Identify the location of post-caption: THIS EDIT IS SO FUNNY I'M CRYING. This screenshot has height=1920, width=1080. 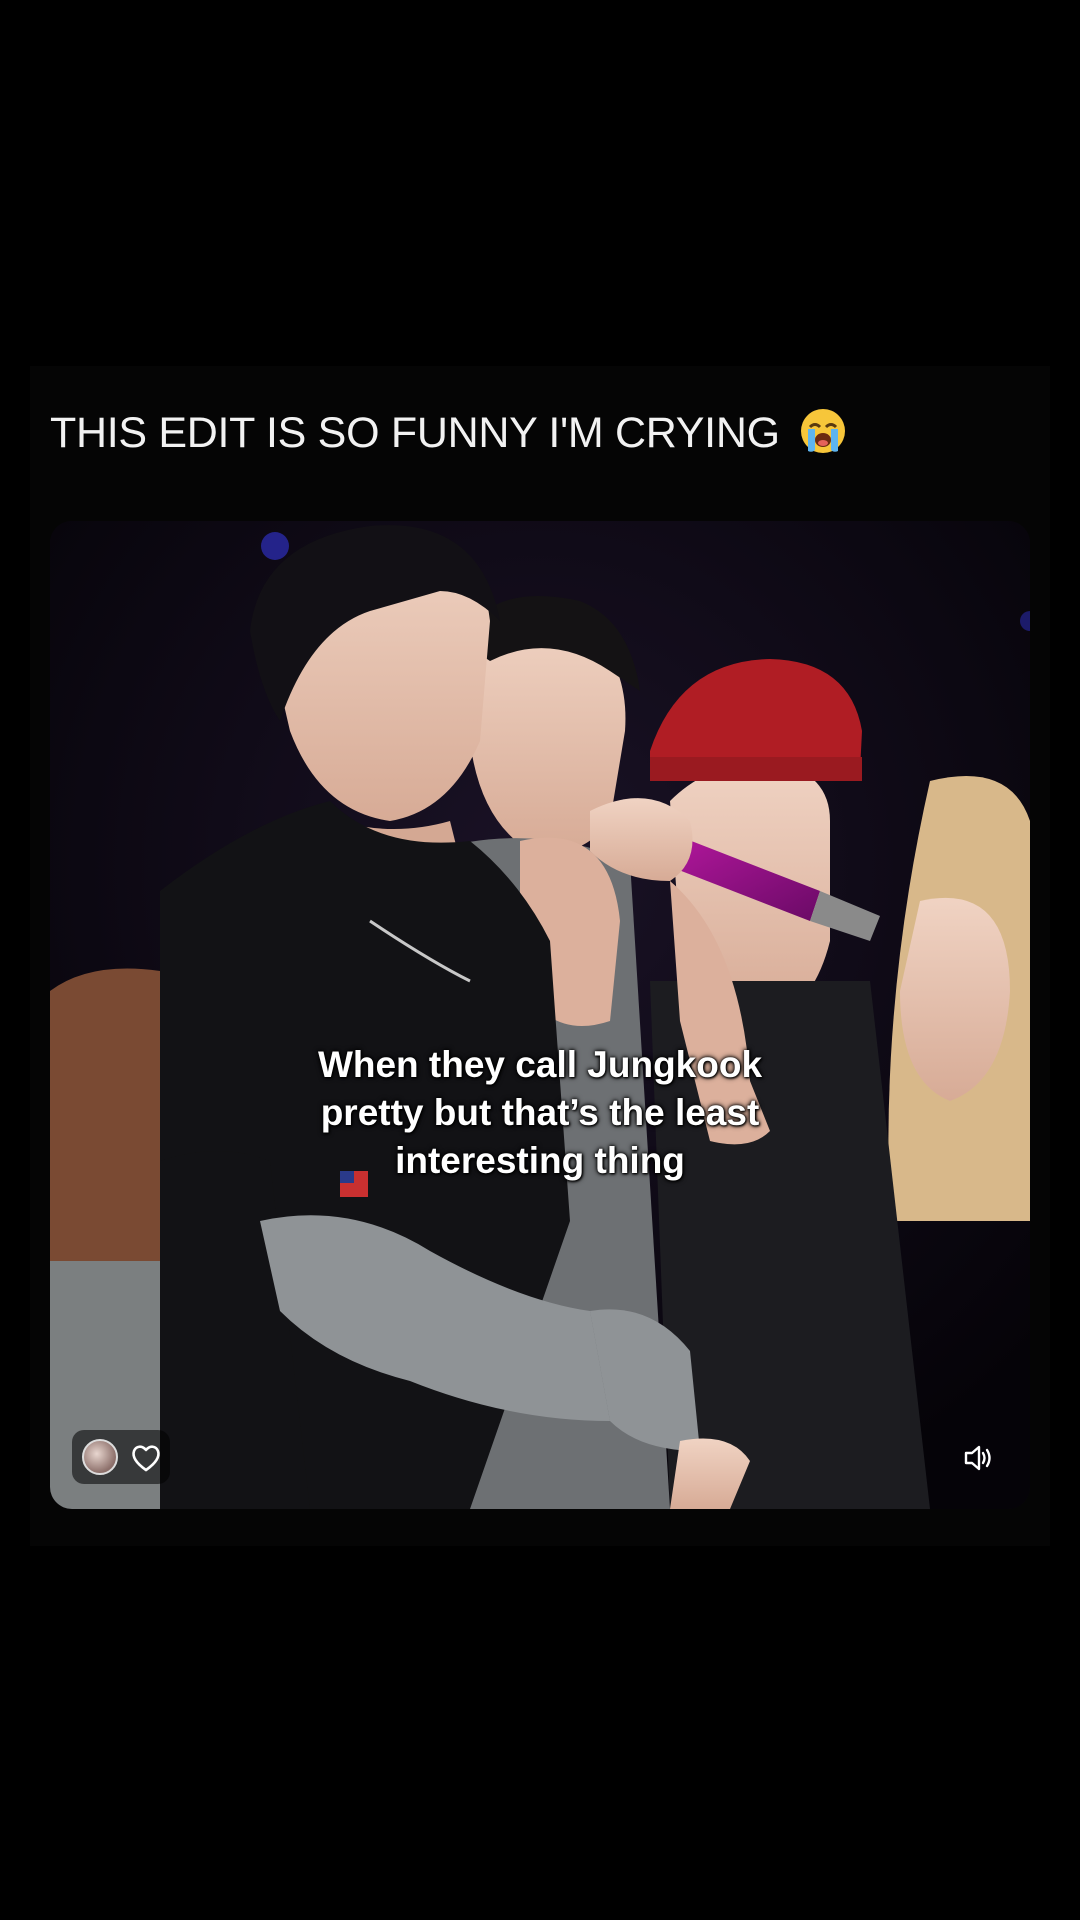
(540, 433).